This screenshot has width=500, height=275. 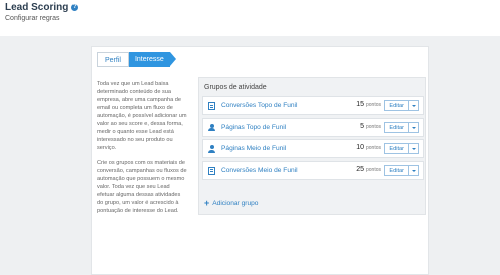 I want to click on score-value: 15, so click(x=360, y=104).